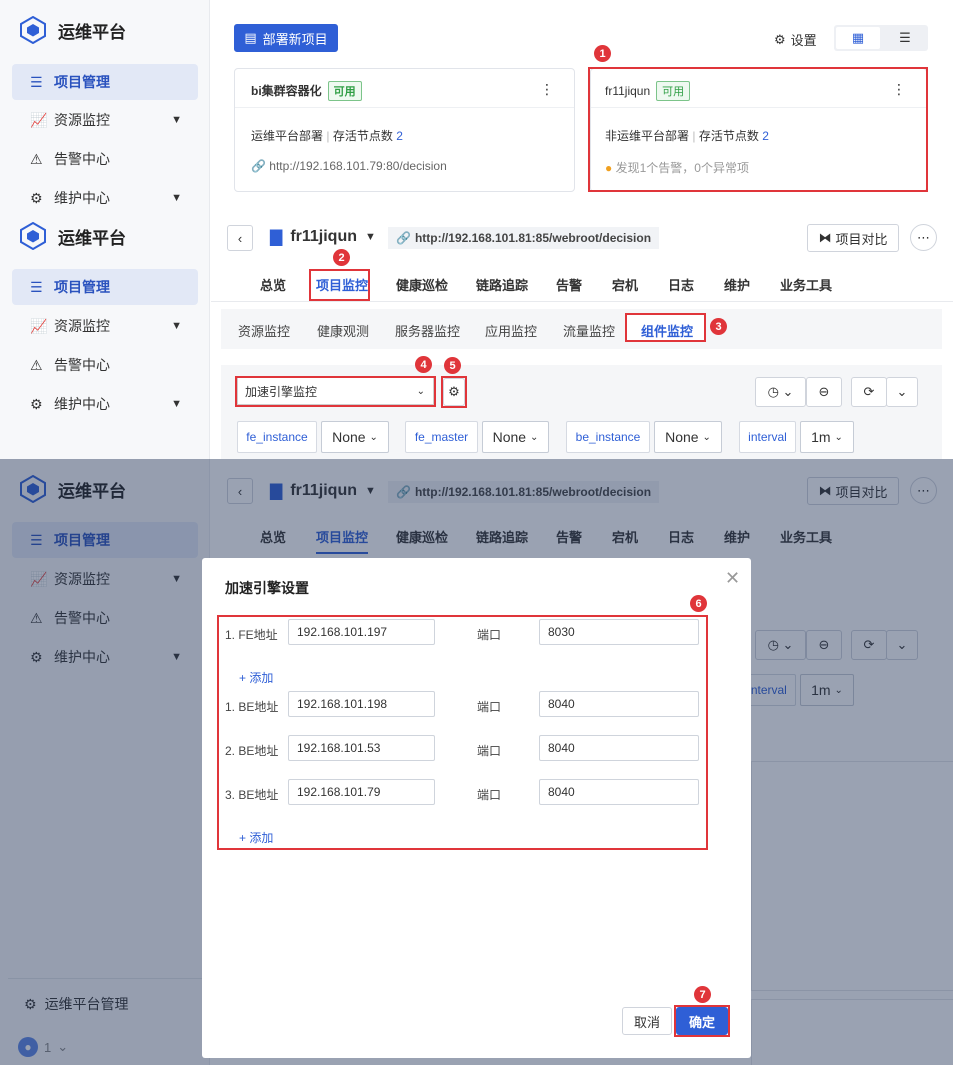 The image size is (953, 1065). What do you see at coordinates (342, 284) in the screenshot?
I see `tab-project-monitor: 项目监控` at bounding box center [342, 284].